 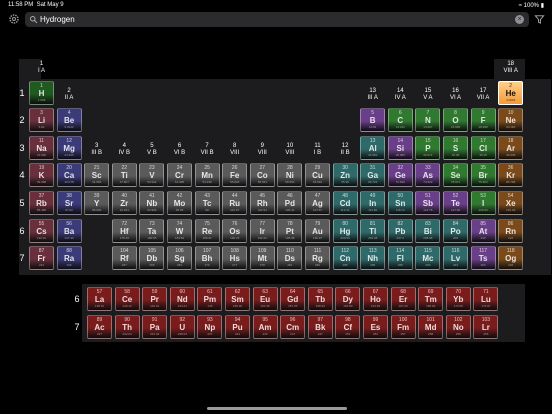 What do you see at coordinates (235, 175) in the screenshot?
I see `element-fe: 26 Fe 55.845` at bounding box center [235, 175].